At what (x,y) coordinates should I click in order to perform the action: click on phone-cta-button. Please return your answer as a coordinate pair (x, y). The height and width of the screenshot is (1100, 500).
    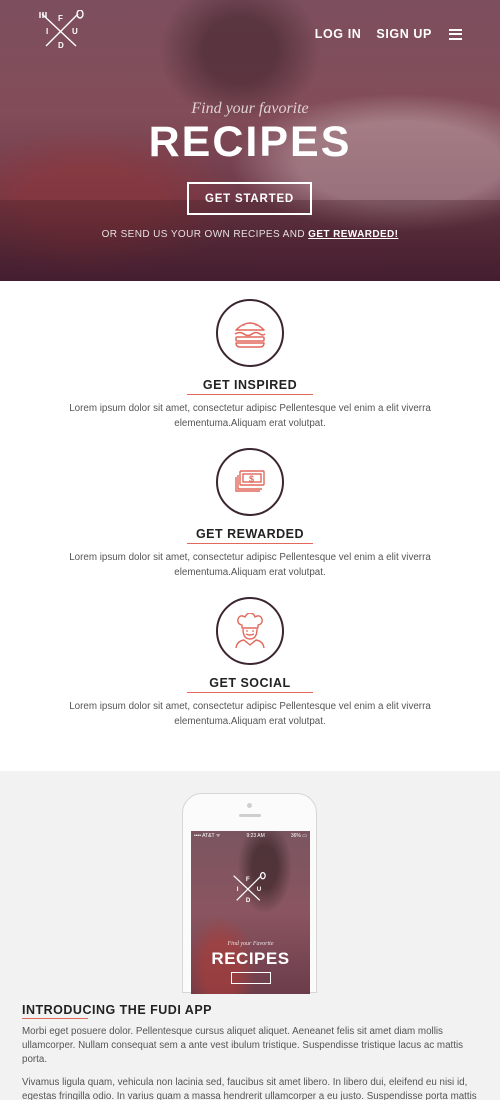
    Looking at the image, I should click on (251, 978).